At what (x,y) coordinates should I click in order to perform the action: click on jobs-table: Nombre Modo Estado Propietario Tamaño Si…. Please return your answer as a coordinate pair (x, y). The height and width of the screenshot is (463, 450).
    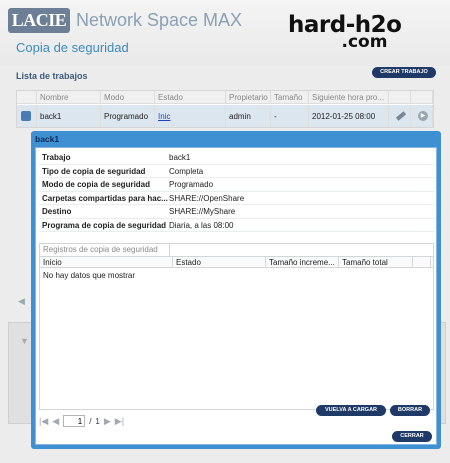
    Looking at the image, I should click on (225, 109).